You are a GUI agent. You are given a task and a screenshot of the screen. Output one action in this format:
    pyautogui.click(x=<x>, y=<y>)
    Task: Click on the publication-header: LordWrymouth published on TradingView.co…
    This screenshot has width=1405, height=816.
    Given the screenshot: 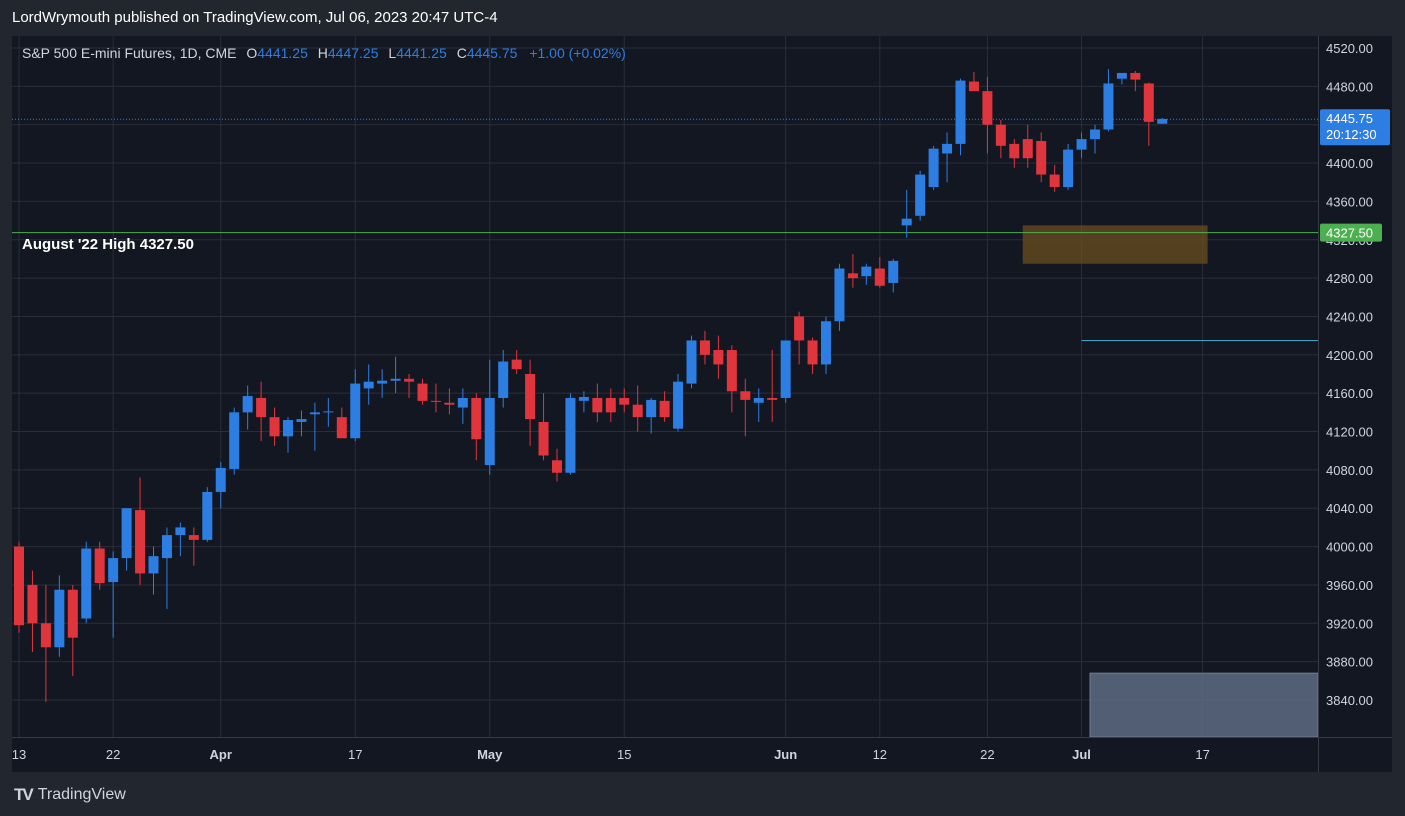 What is the action you would take?
    pyautogui.click(x=255, y=17)
    